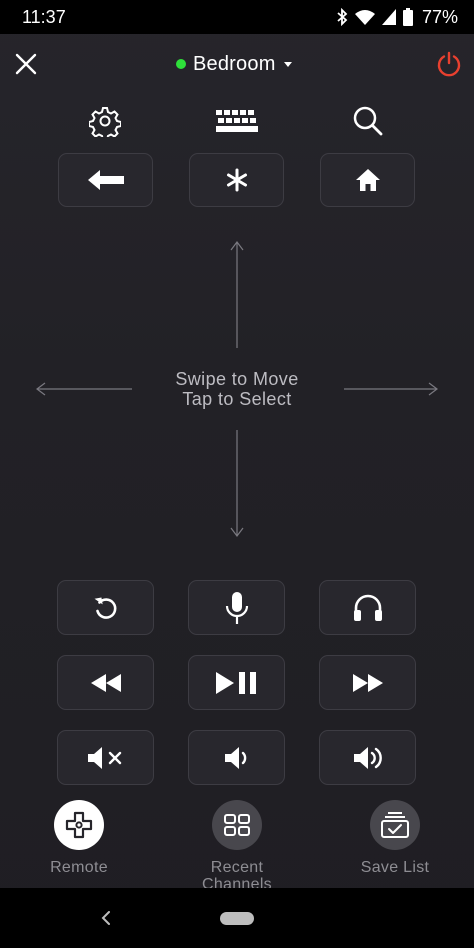 The width and height of the screenshot is (474, 948). What do you see at coordinates (79, 867) in the screenshot?
I see `tab-remote-label: Remote` at bounding box center [79, 867].